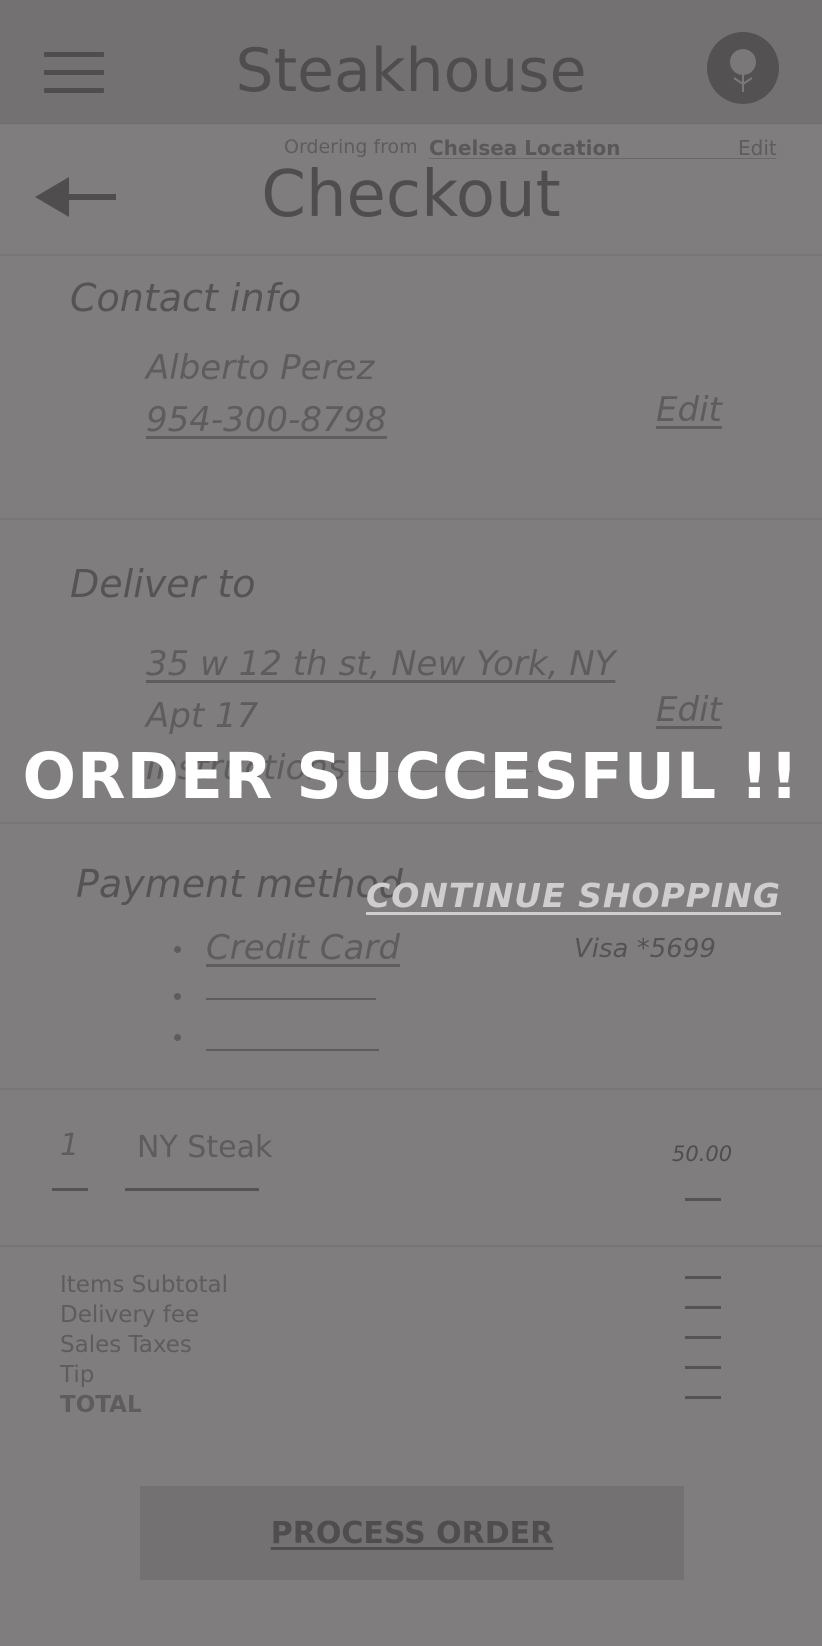 The image size is (822, 1646). I want to click on summary-tip-label: Tip, so click(77, 1375).